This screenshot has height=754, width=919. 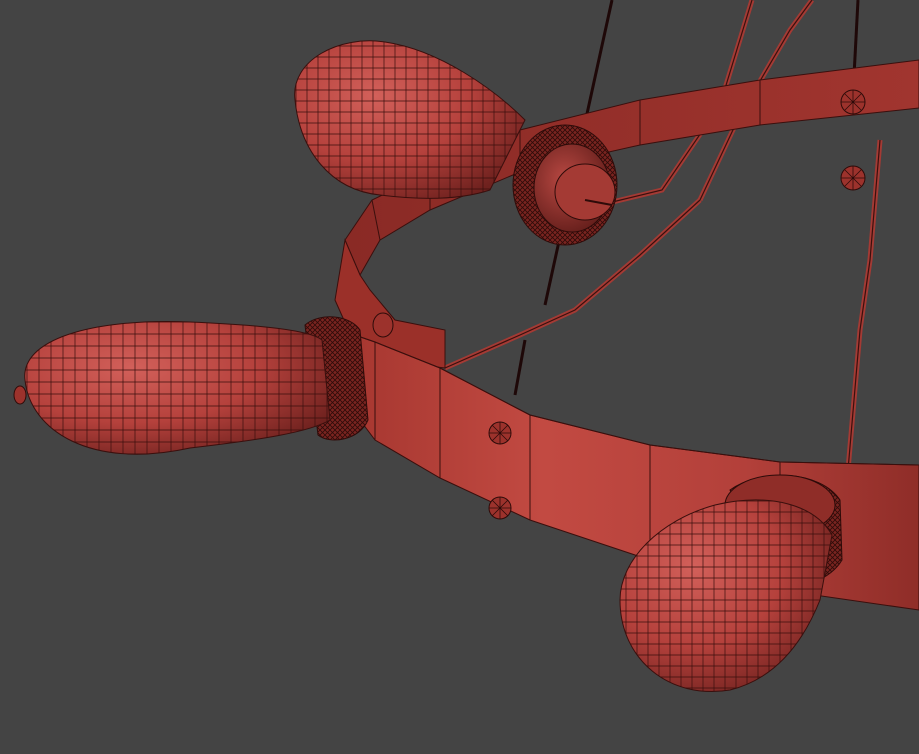 What do you see at coordinates (565, 185) in the screenshot?
I see `socket-top` at bounding box center [565, 185].